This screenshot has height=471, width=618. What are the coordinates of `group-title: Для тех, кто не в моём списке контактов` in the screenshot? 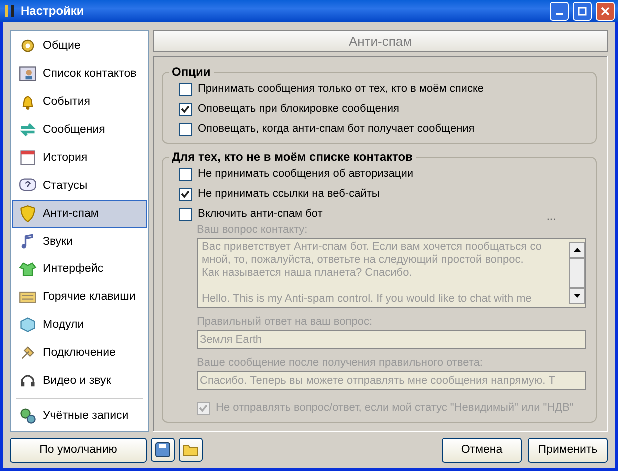 It's located at (292, 157).